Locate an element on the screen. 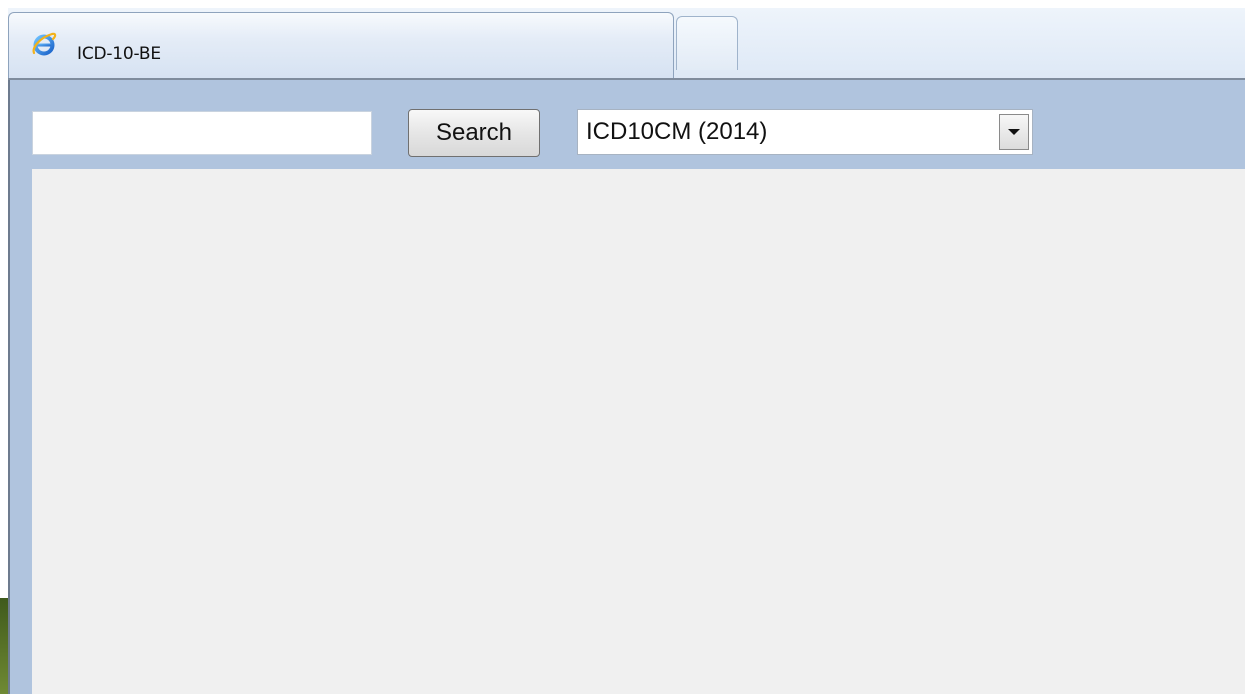 The width and height of the screenshot is (1245, 694). chevron-down-icon is located at coordinates (1014, 132).